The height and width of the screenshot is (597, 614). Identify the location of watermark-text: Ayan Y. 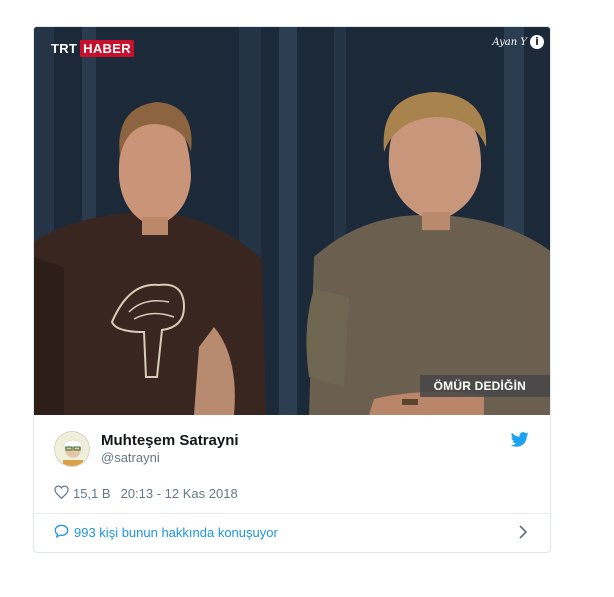
(509, 42).